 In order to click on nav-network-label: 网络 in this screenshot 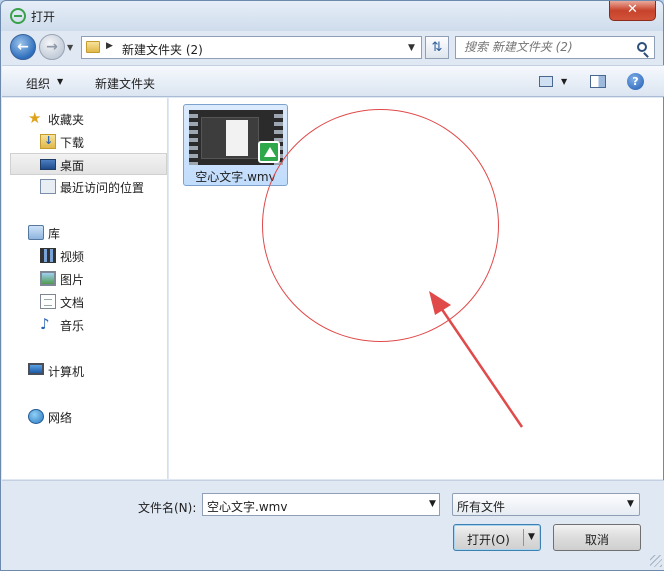, I will do `click(60, 418)`.